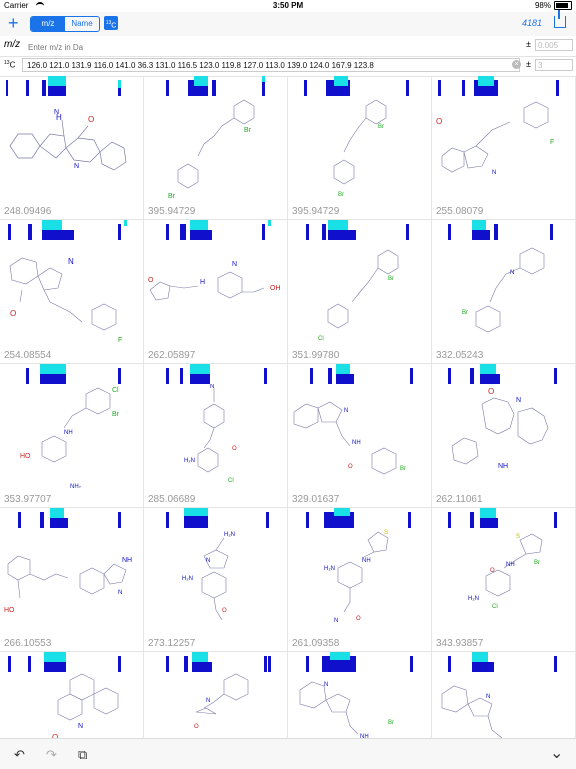 The width and height of the screenshot is (576, 769). What do you see at coordinates (68, 584) in the screenshot?
I see `molecule-structure: HO NH N` at bounding box center [68, 584].